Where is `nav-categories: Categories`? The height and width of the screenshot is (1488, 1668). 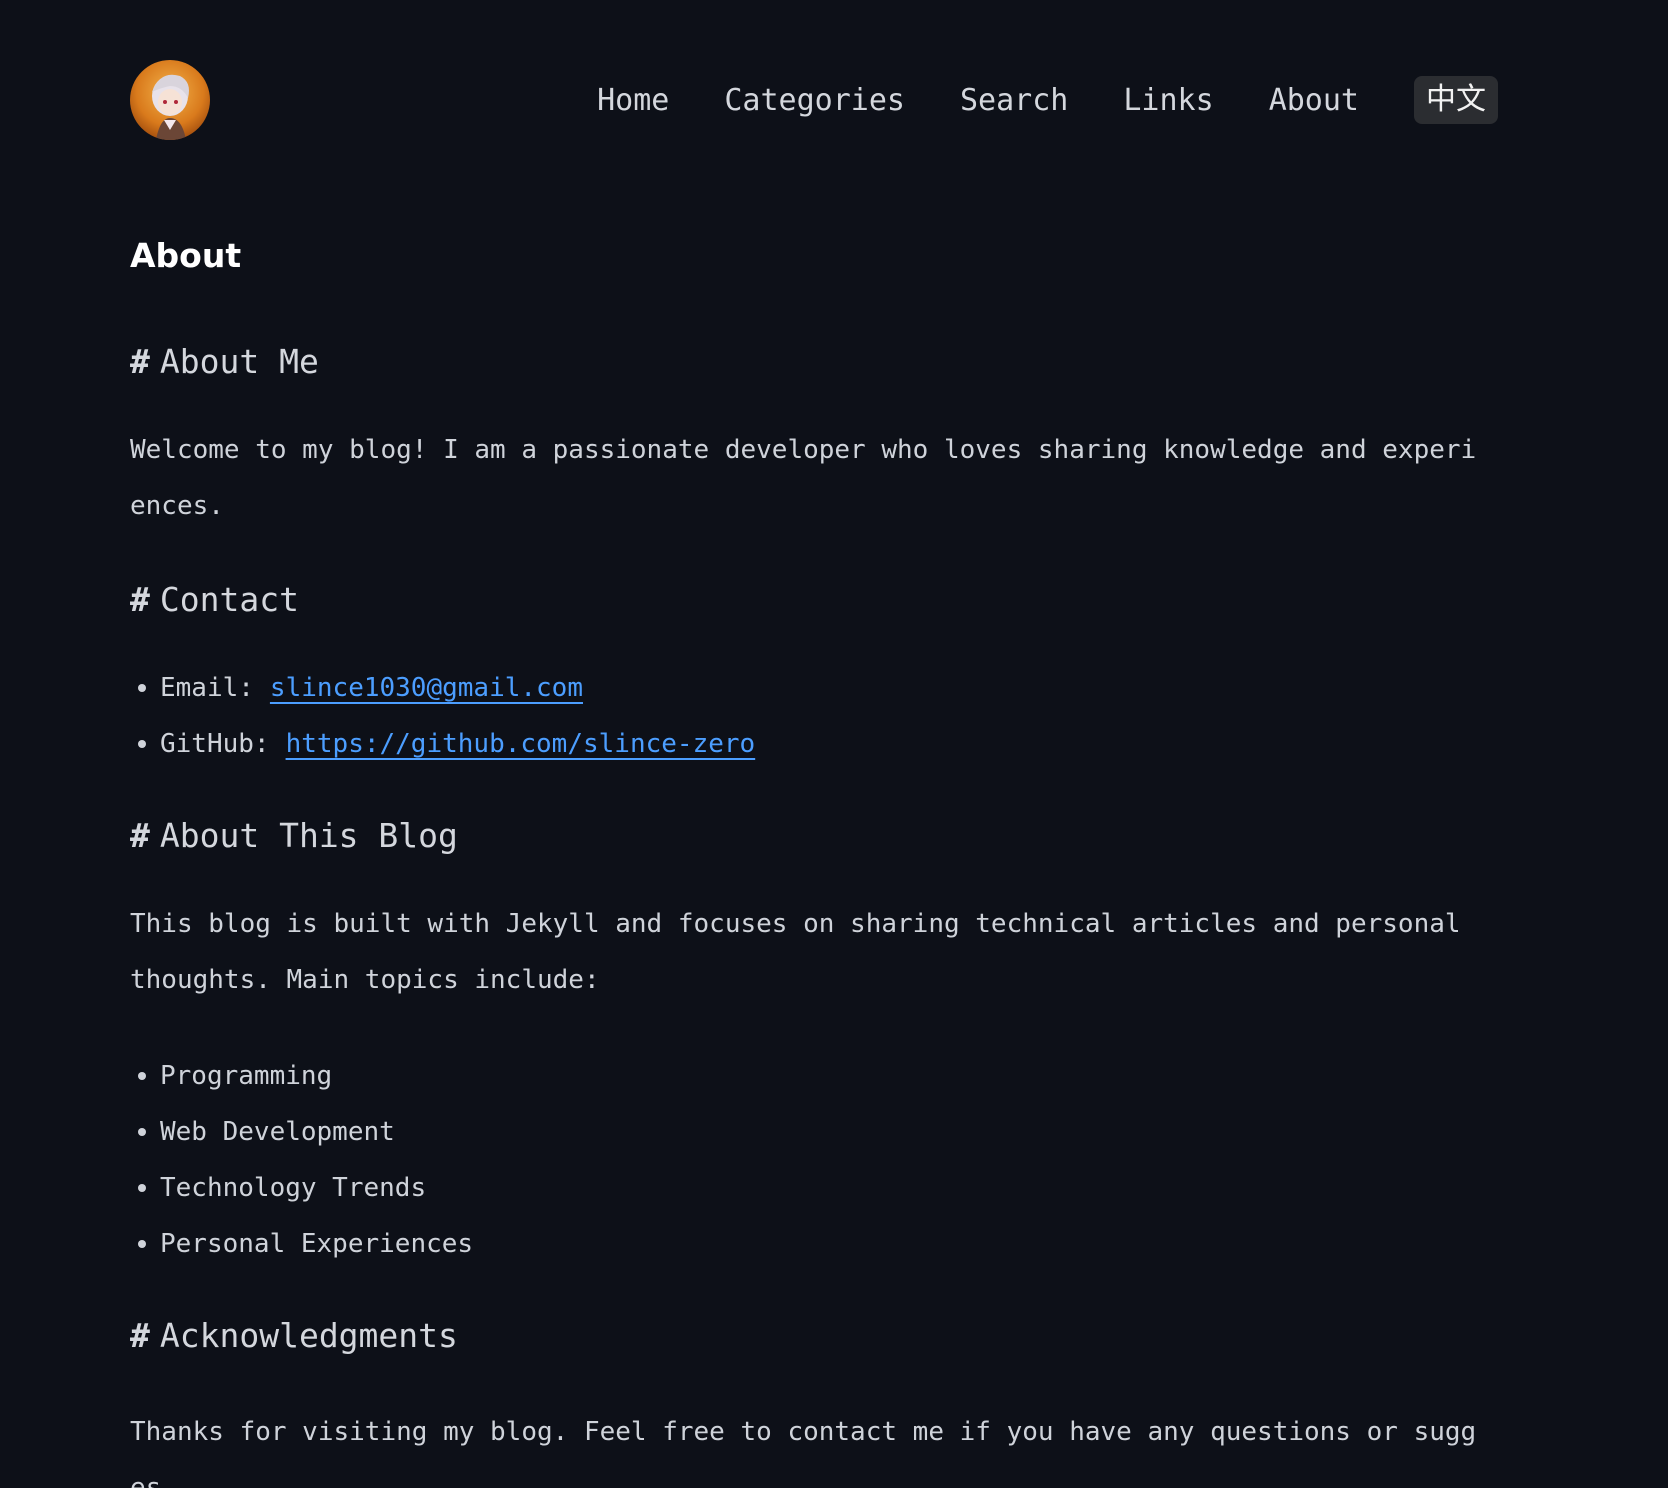
nav-categories: Categories is located at coordinates (814, 100).